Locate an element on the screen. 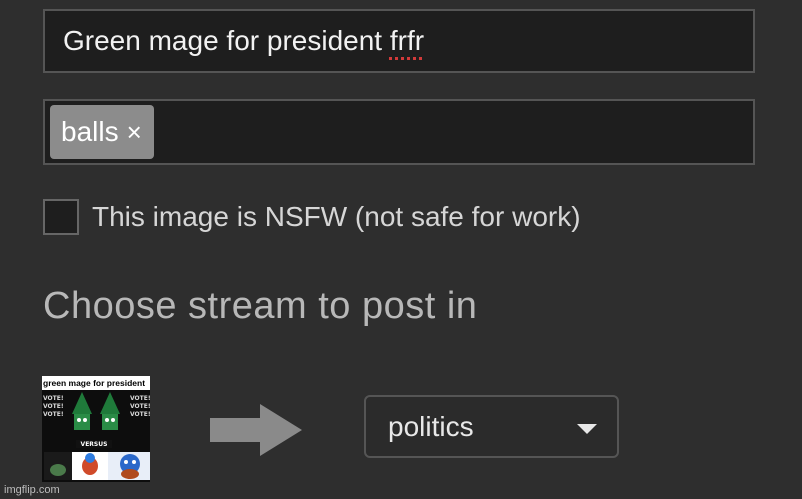 Image resolution: width=802 pixels, height=499 pixels. nsfw-row: This image is NSFW (not safe for work) is located at coordinates (312, 217).